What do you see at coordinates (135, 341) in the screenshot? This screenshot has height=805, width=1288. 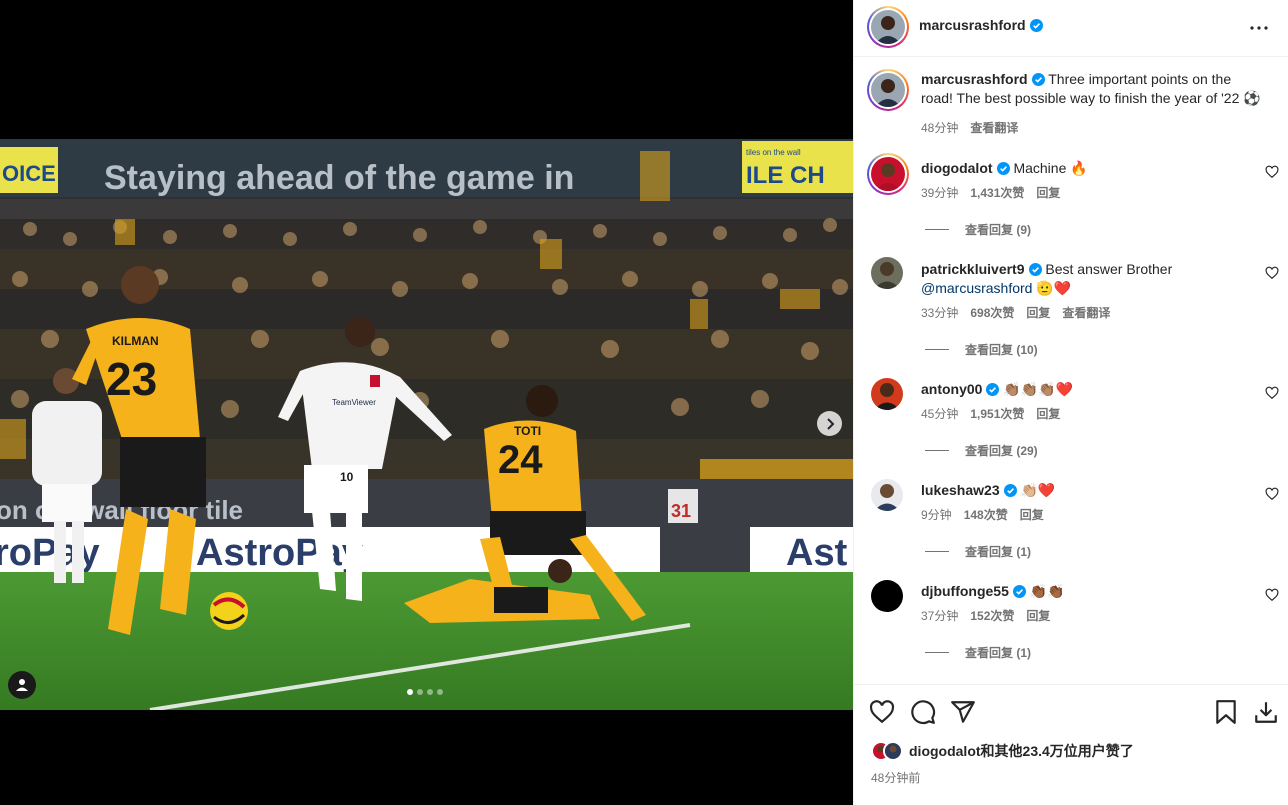 I see `player-kilman-name: KILMAN` at bounding box center [135, 341].